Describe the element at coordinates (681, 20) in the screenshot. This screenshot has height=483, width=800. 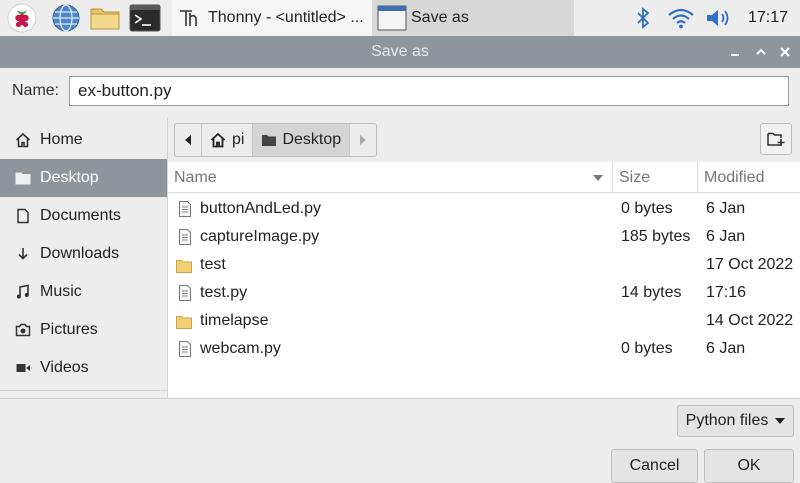
I see `wifi-icon` at that location.